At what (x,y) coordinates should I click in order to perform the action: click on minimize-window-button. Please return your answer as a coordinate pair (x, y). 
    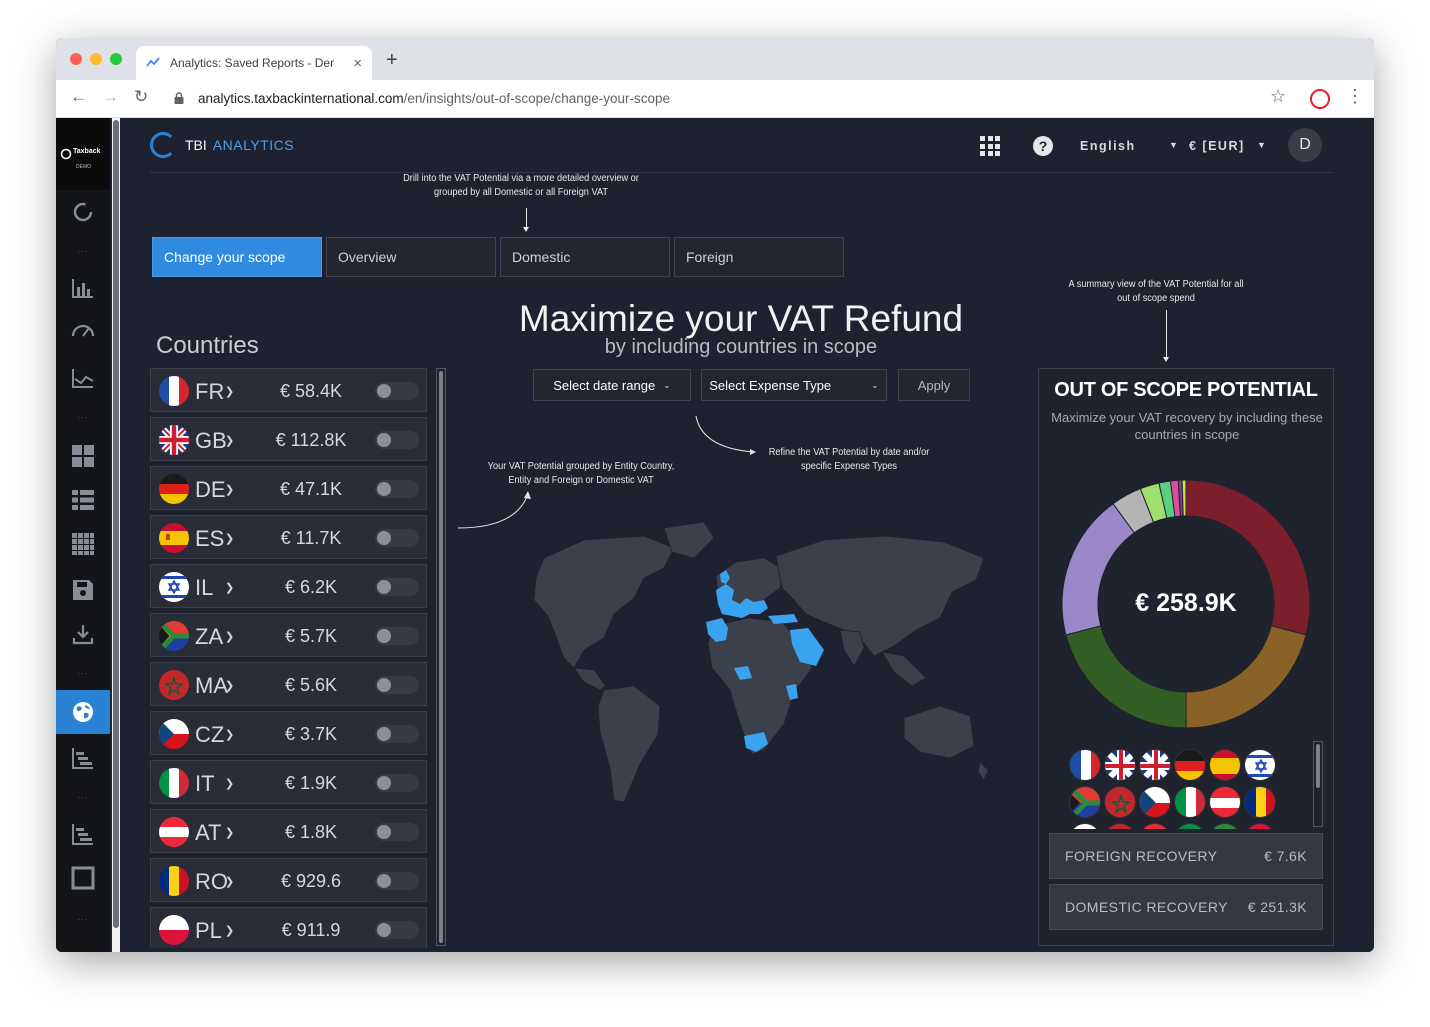
    Looking at the image, I should click on (96, 59).